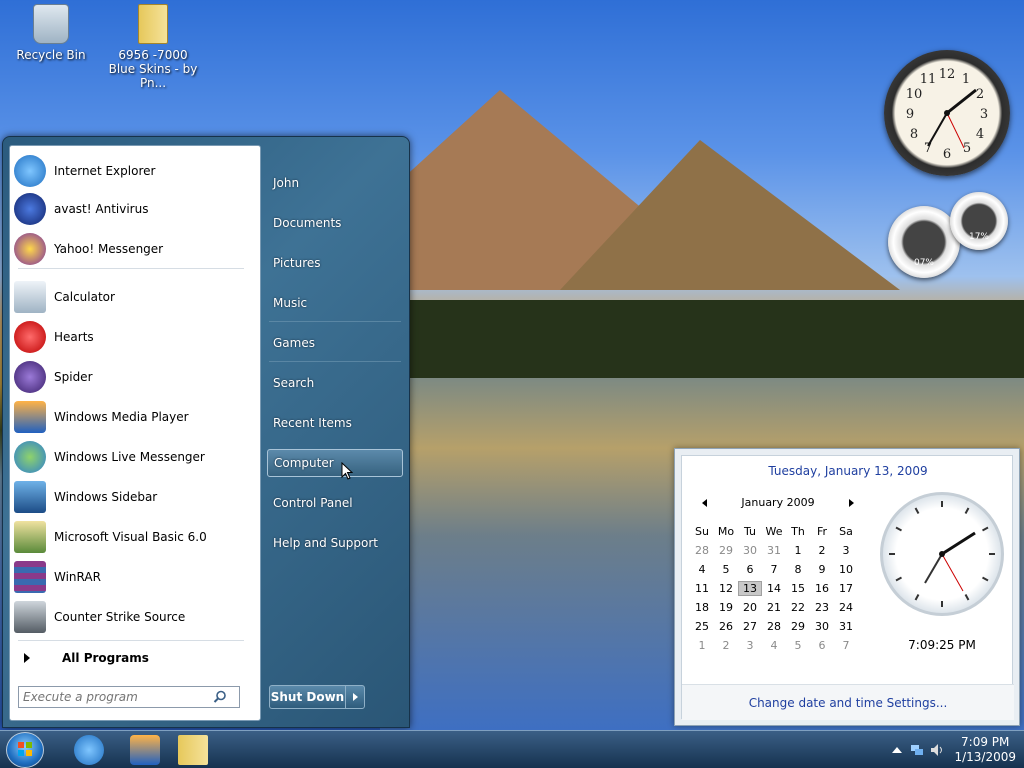  What do you see at coordinates (136, 658) in the screenshot?
I see `all-programs-button: All Programs` at bounding box center [136, 658].